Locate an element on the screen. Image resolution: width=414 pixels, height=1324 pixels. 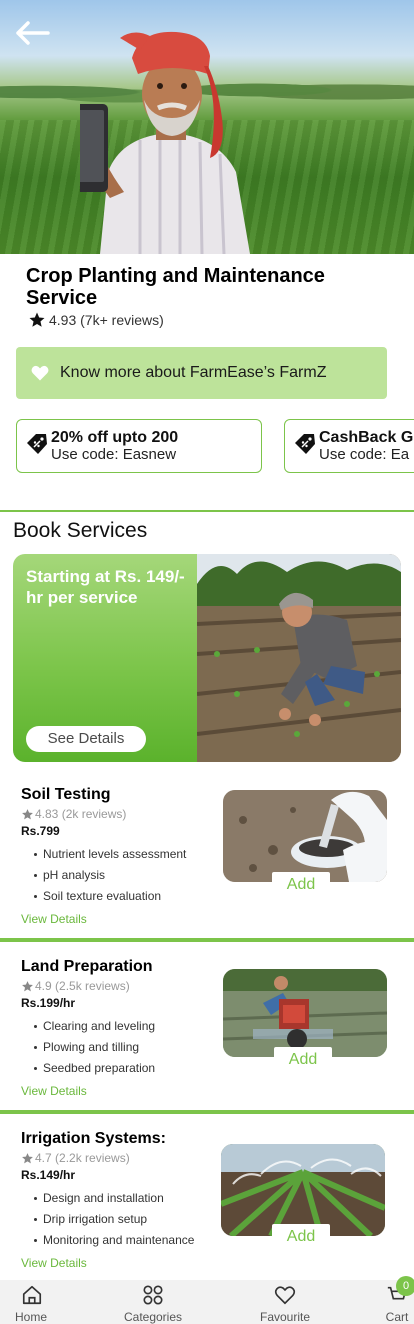
service-name: Soil Testing is located at coordinates (66, 794).